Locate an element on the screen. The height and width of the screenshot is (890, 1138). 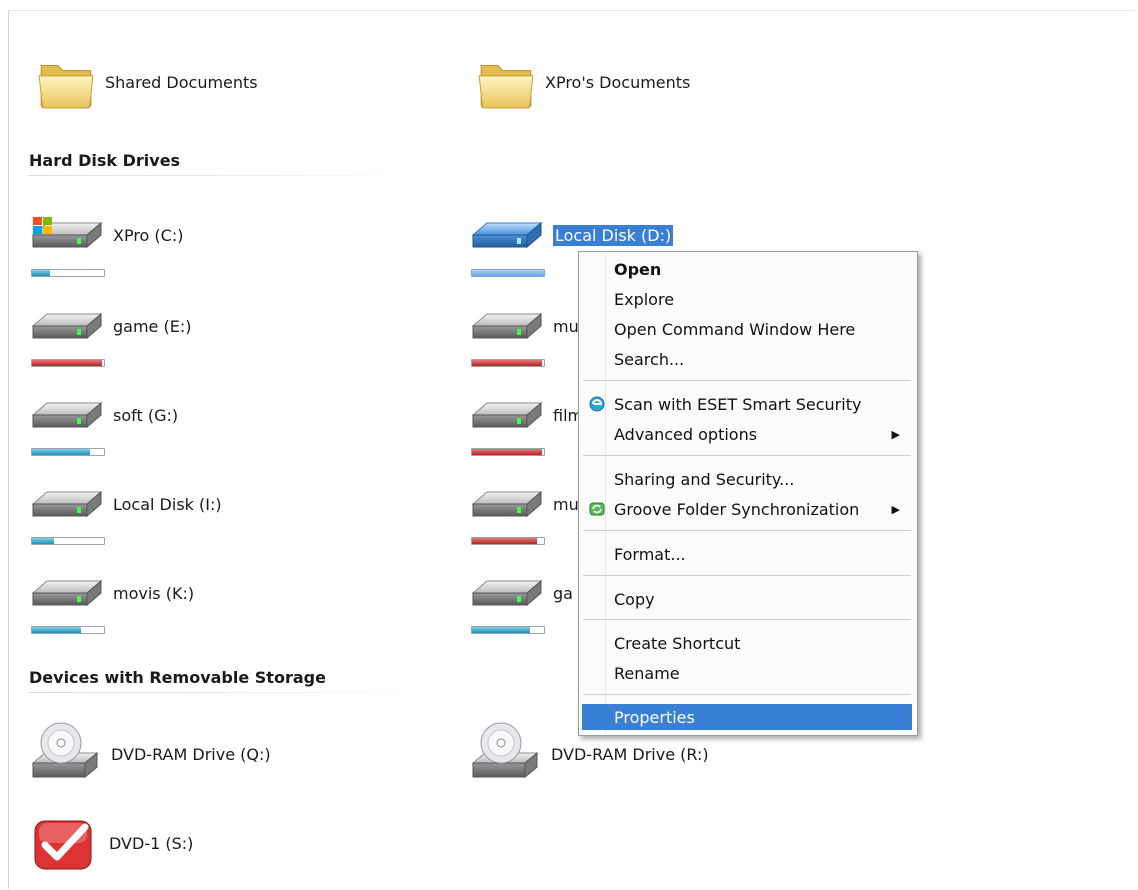
dvd-app-icon is located at coordinates (63, 845).